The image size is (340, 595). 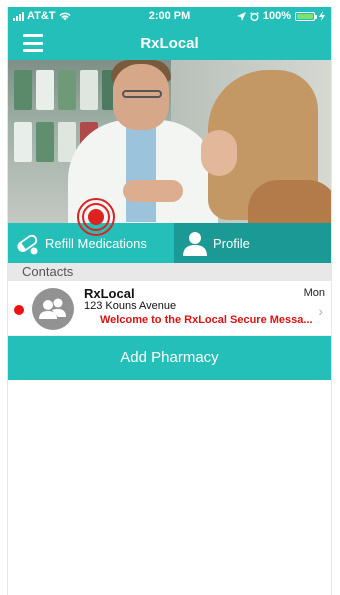 I want to click on alarm-icon, so click(x=254, y=16).